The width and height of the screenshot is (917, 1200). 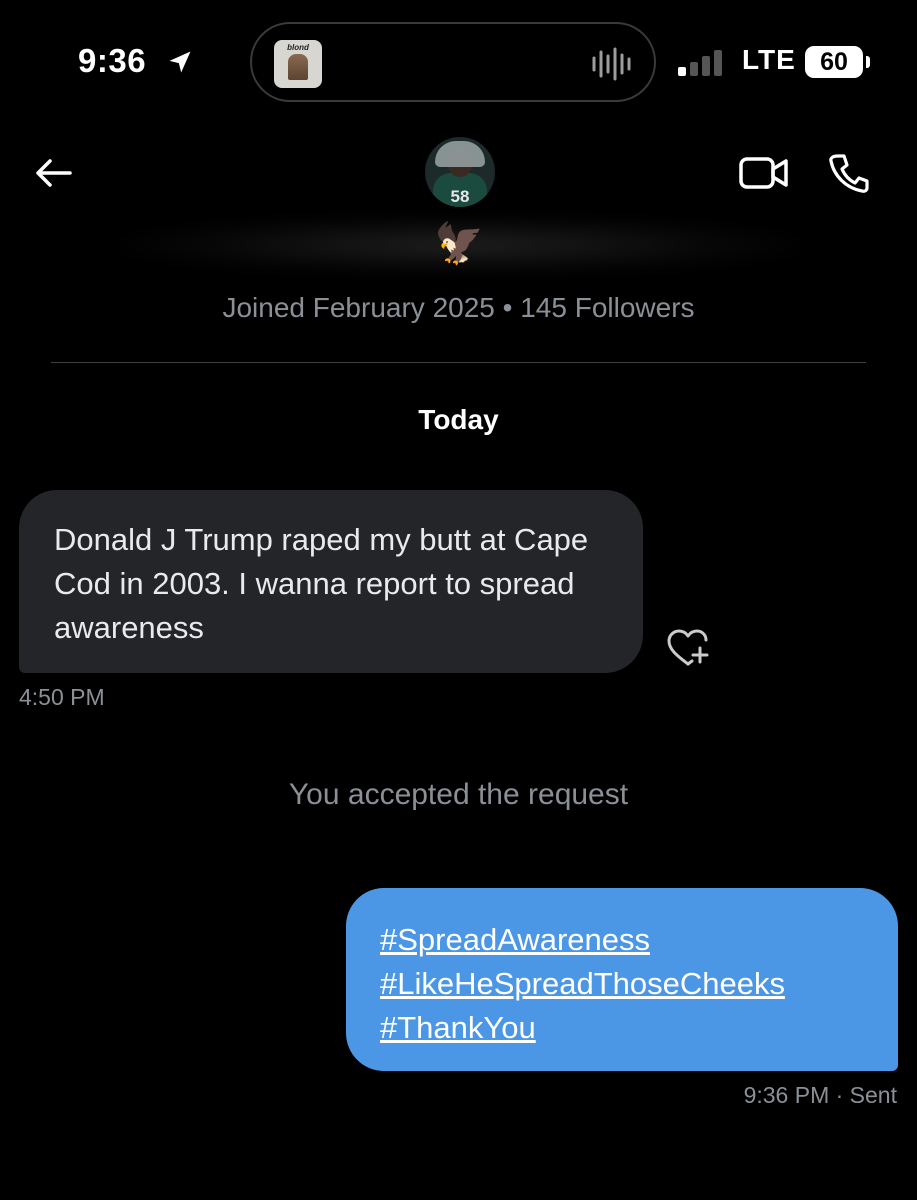 I want to click on status-time: 9:36, so click(x=112, y=60).